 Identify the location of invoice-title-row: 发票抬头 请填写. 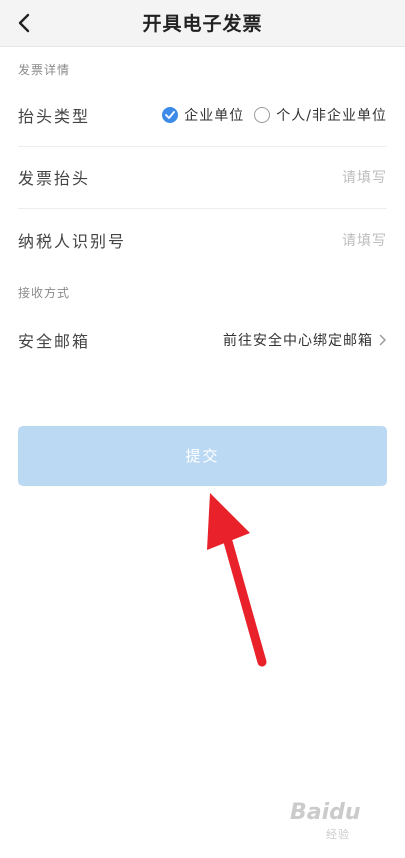
(202, 177).